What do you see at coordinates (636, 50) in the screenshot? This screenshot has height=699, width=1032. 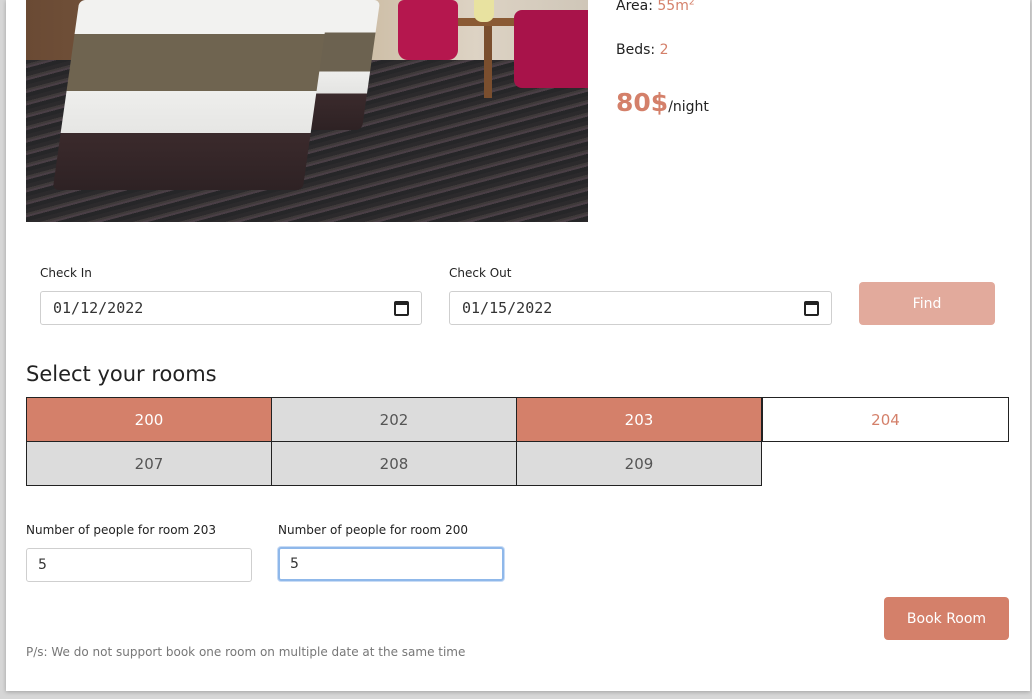 I see `beds-label: Beds:` at bounding box center [636, 50].